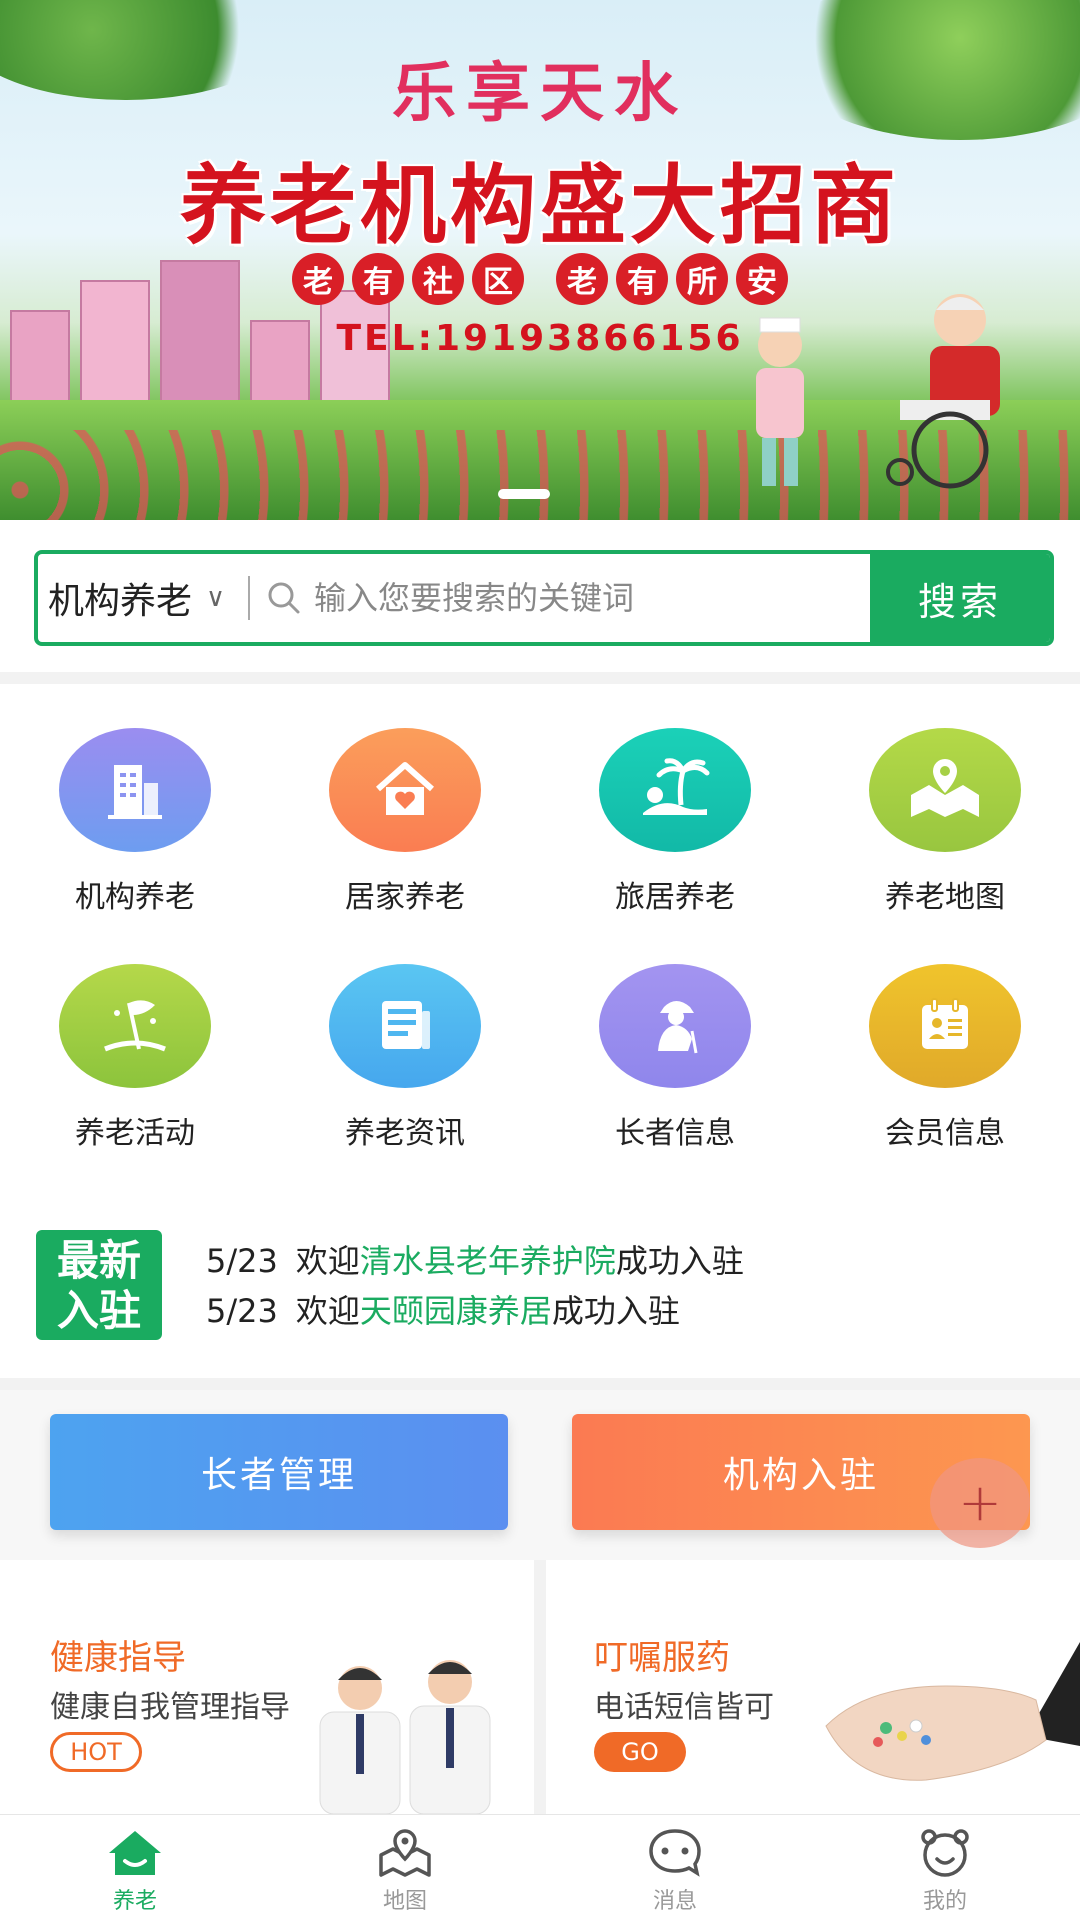 The width and height of the screenshot is (1080, 1920). What do you see at coordinates (216, 598) in the screenshot?
I see `chevron-down-icon: ∨` at bounding box center [216, 598].